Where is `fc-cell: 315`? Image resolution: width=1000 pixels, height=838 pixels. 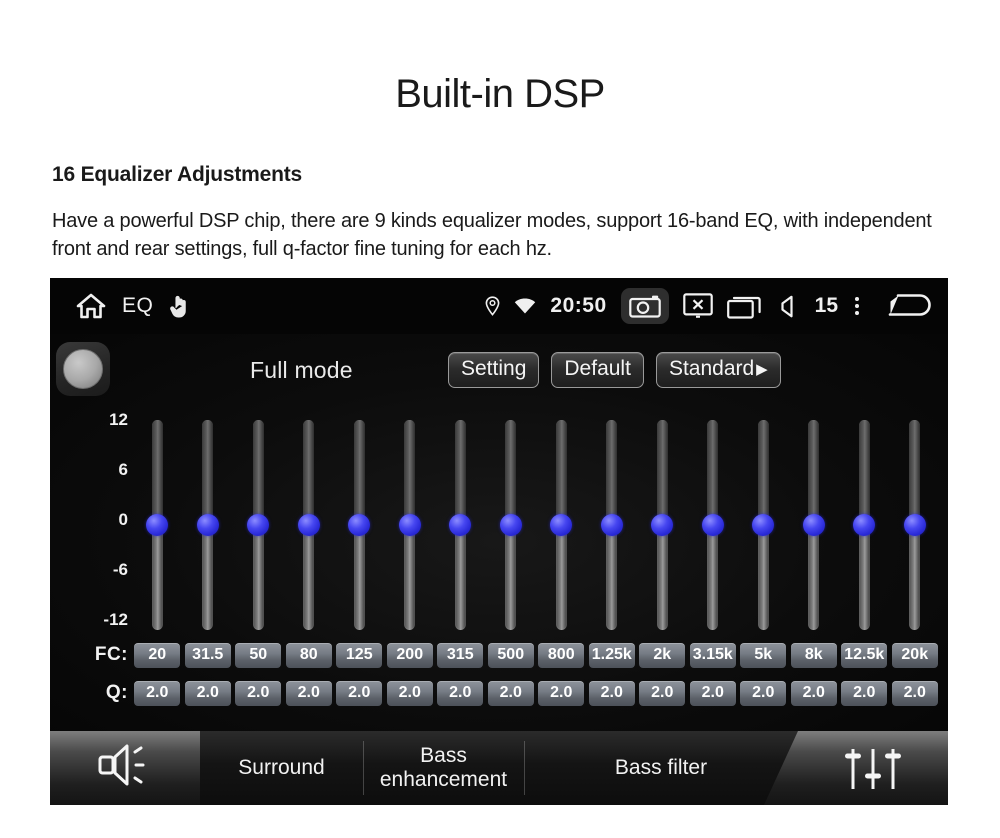
fc-cell: 315 is located at coordinates (460, 655).